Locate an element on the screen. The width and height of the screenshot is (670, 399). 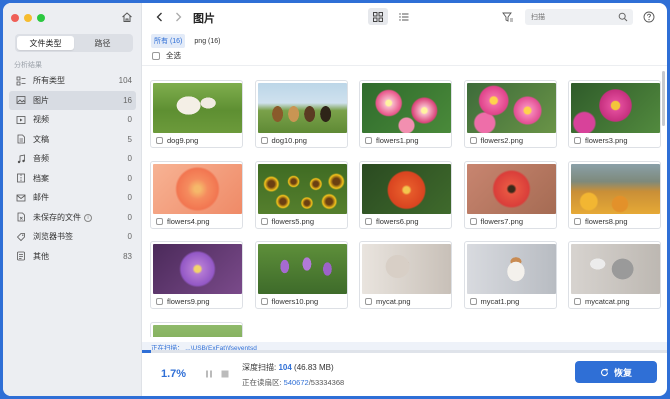
search-icon is located at coordinates (623, 17).